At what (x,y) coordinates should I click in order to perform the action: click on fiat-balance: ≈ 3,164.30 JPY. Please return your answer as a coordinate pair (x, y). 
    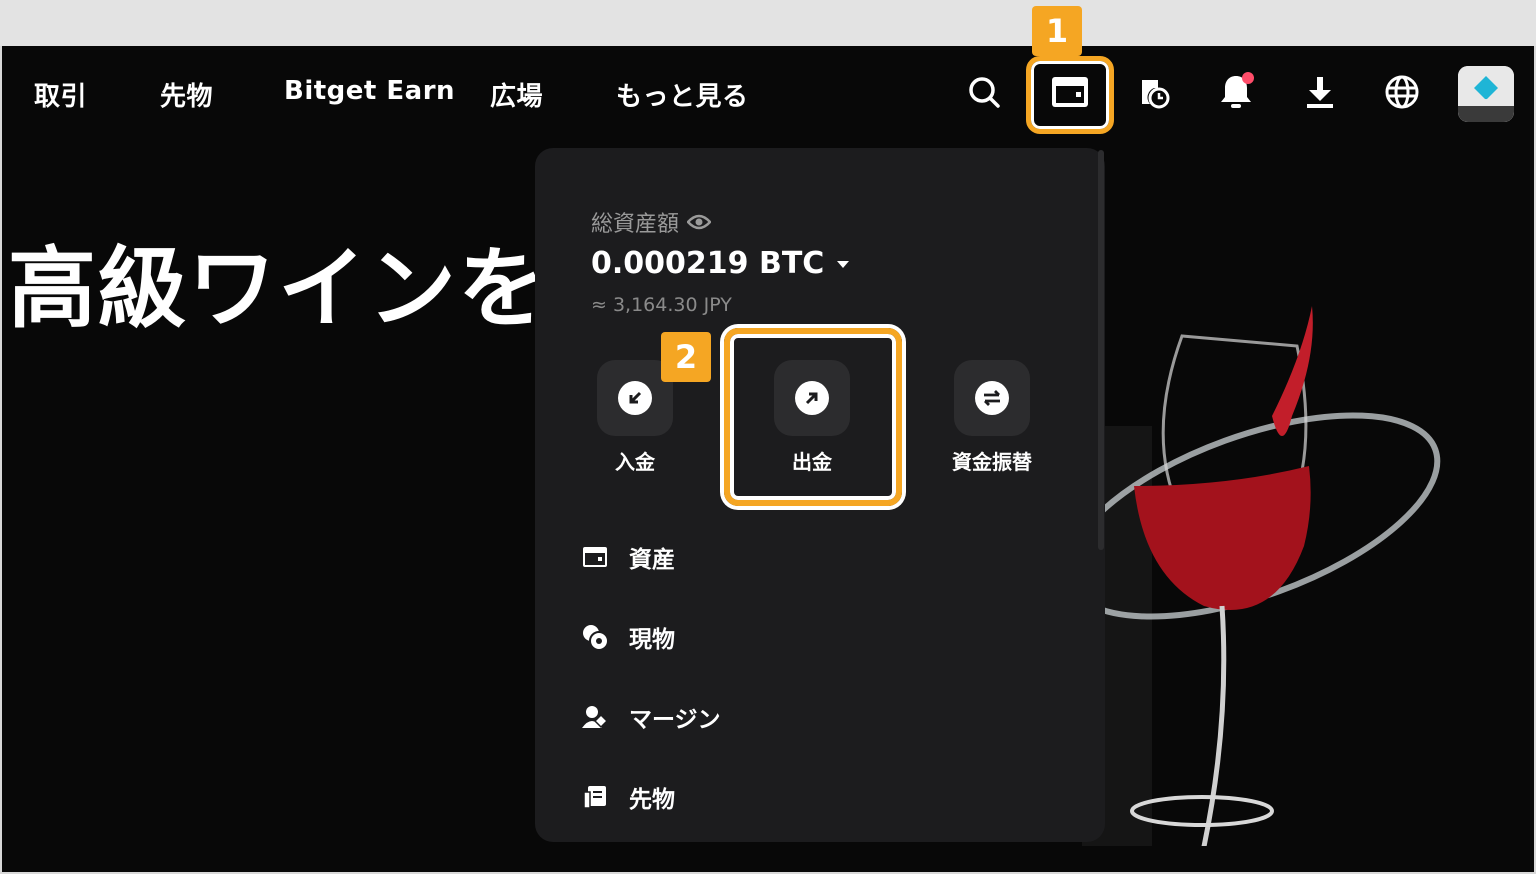
    Looking at the image, I should click on (661, 305).